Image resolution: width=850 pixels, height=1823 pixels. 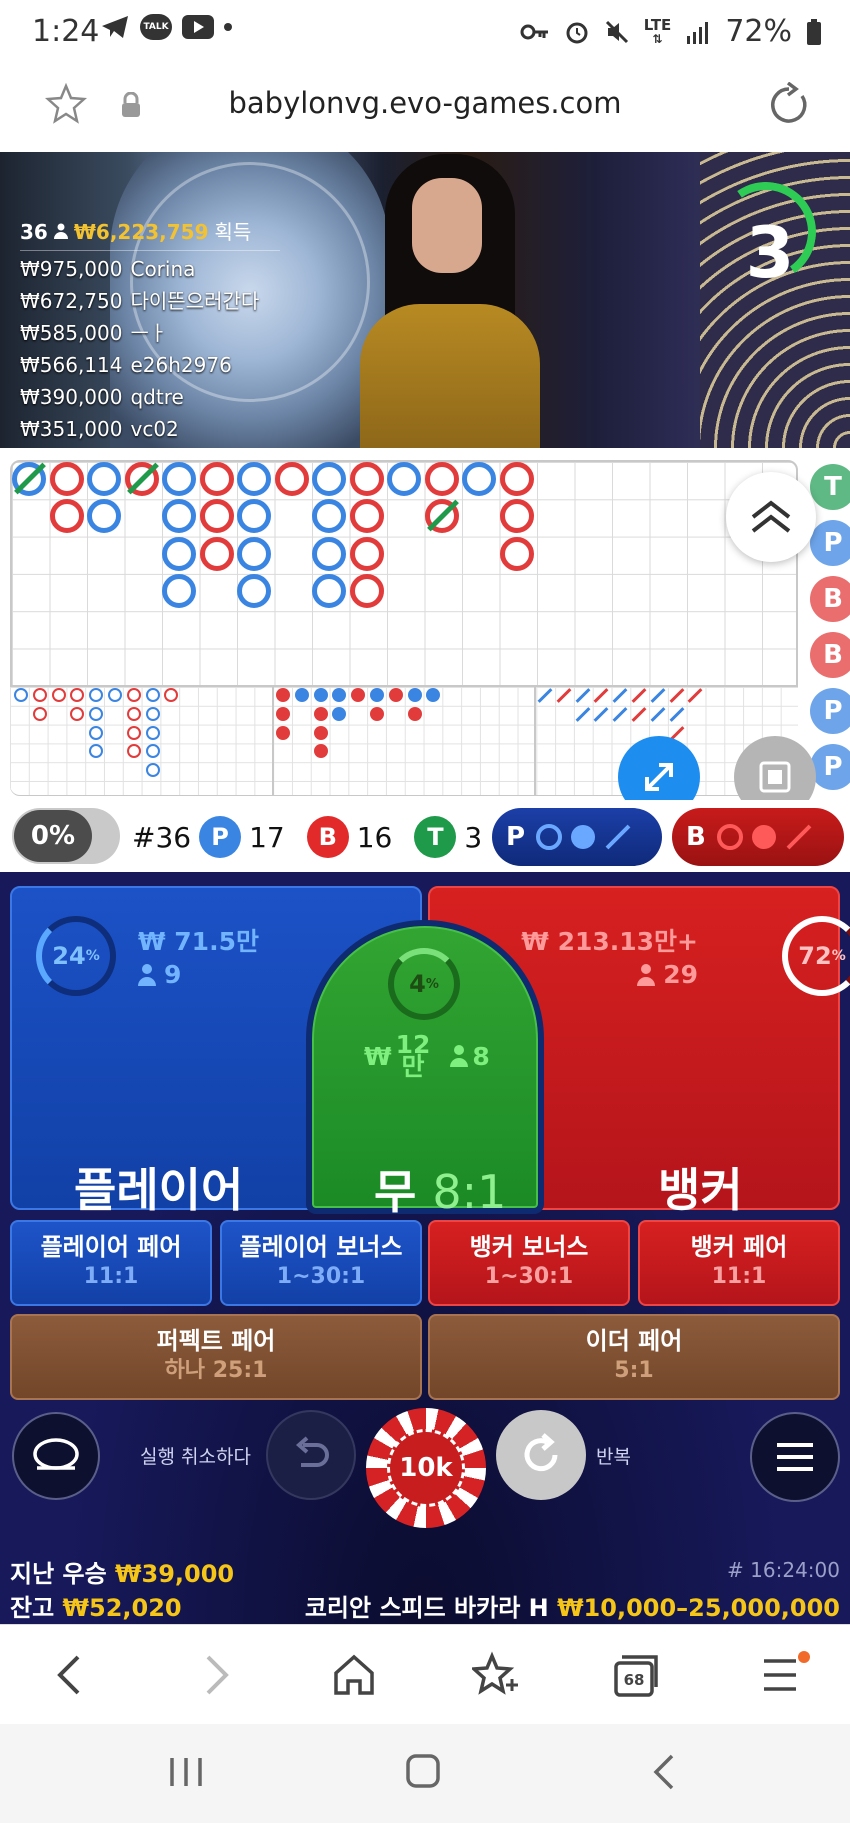 What do you see at coordinates (680, 974) in the screenshot?
I see `banker-bettors: 29` at bounding box center [680, 974].